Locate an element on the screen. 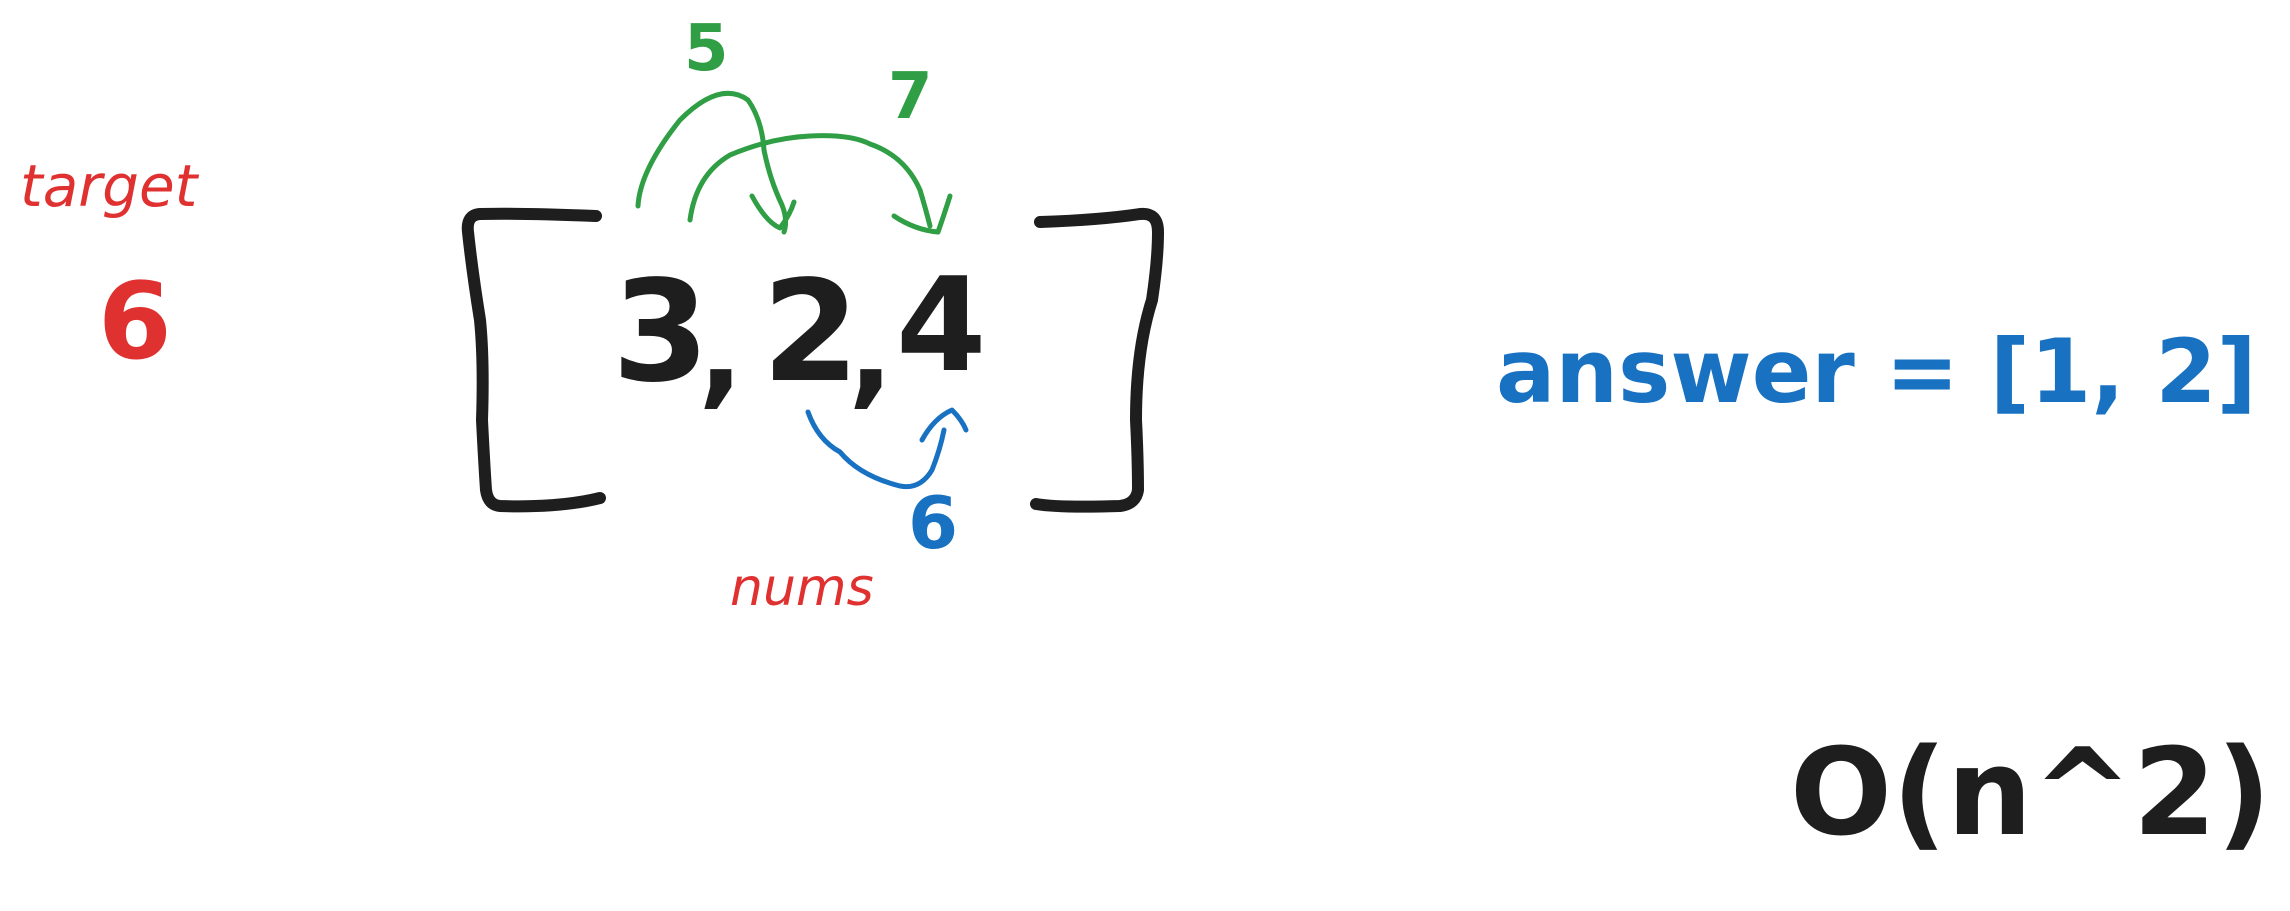 The height and width of the screenshot is (911, 2290). comma-2: , is located at coordinates (871, 351).